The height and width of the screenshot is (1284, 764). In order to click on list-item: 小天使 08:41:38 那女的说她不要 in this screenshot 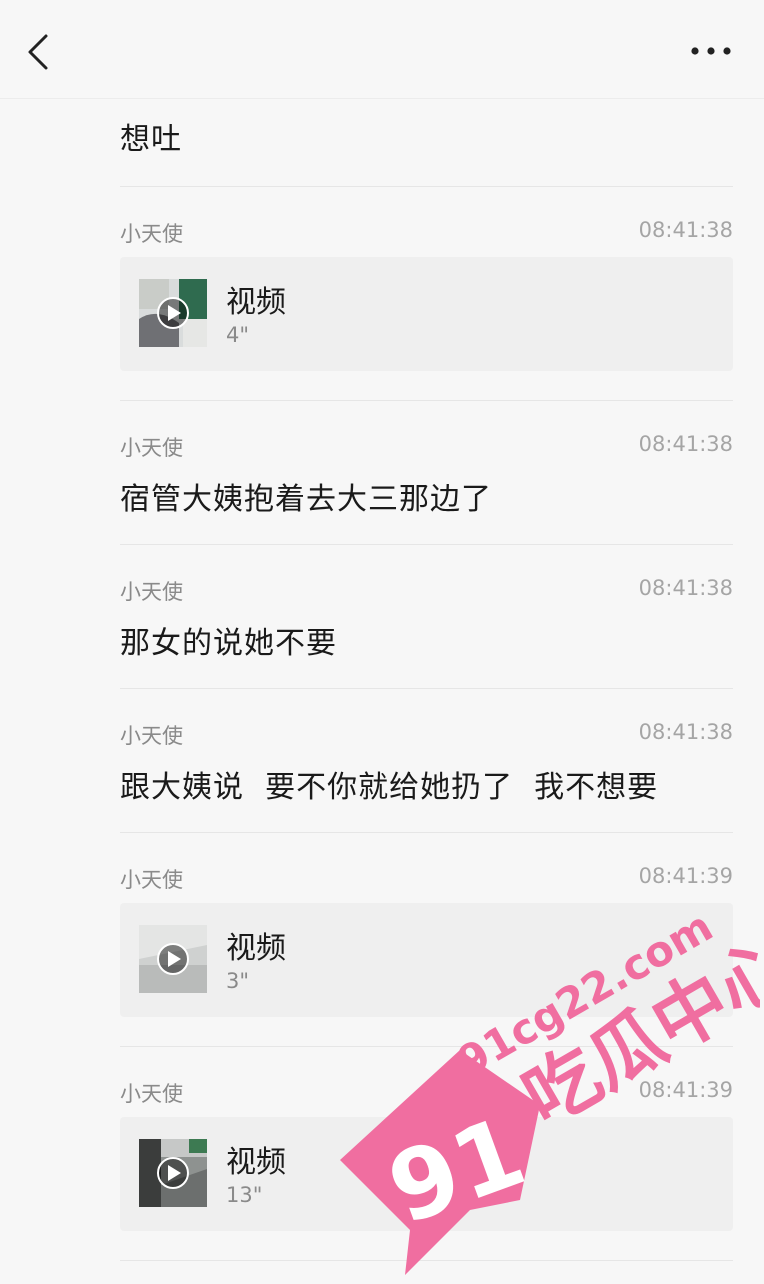, I will do `click(426, 617)`.